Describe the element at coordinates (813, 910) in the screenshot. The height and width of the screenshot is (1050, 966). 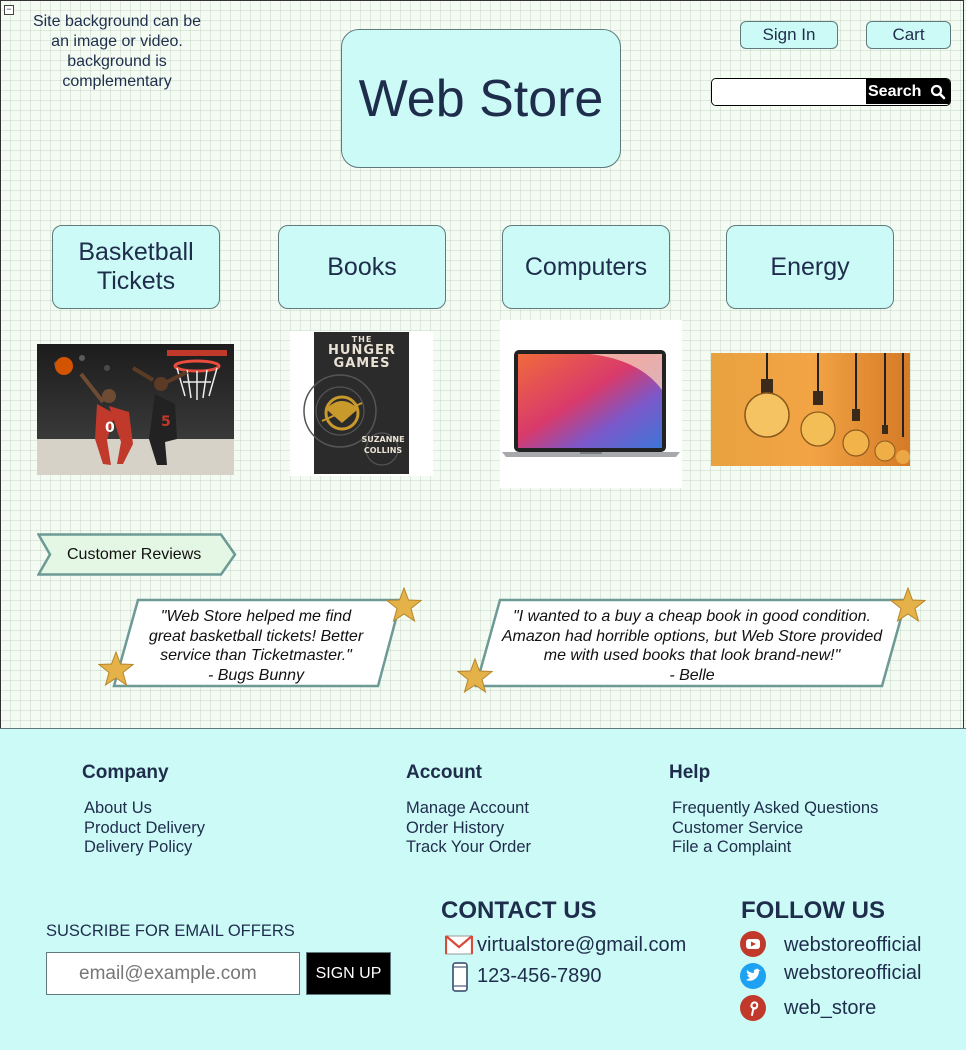
I see `follow-us-heading: FOLLOW US` at that location.